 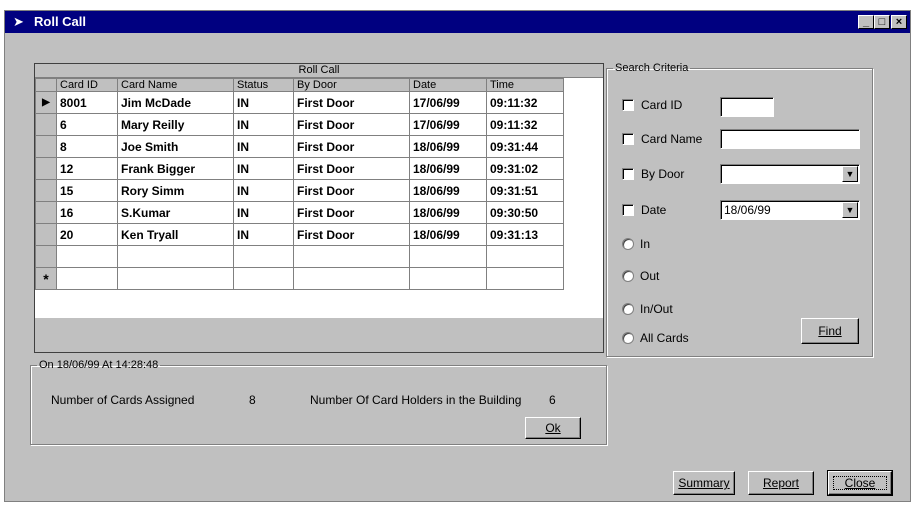 I want to click on date-select: 18/06/99 ▼, so click(x=790, y=210).